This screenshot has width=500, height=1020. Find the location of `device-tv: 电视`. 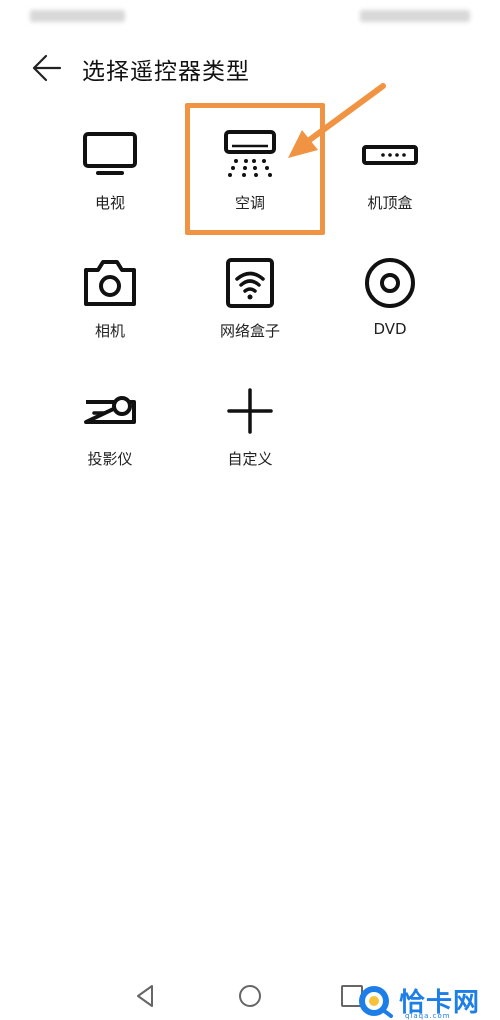

device-tv: 电视 is located at coordinates (110, 188).